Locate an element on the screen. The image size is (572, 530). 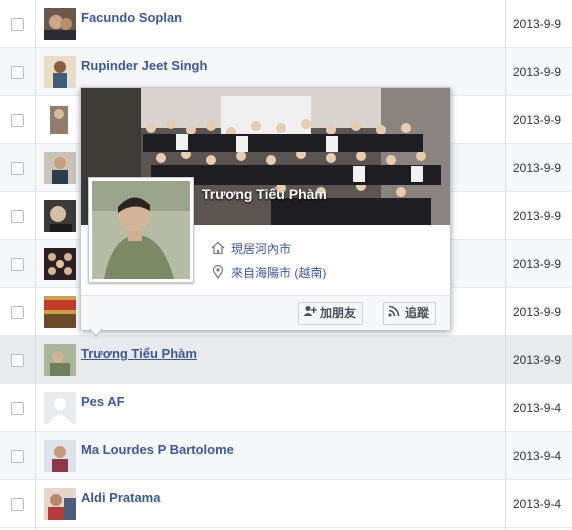
profile-picture is located at coordinates (141, 230).